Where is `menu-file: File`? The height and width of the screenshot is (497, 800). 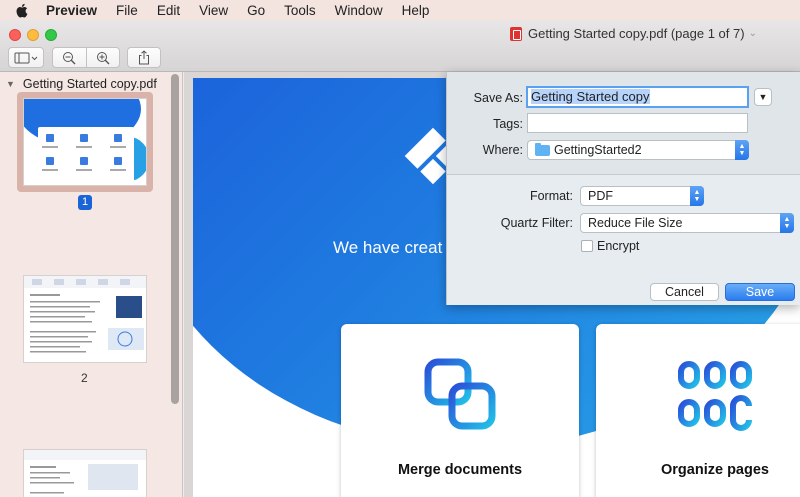 menu-file: File is located at coordinates (127, 10).